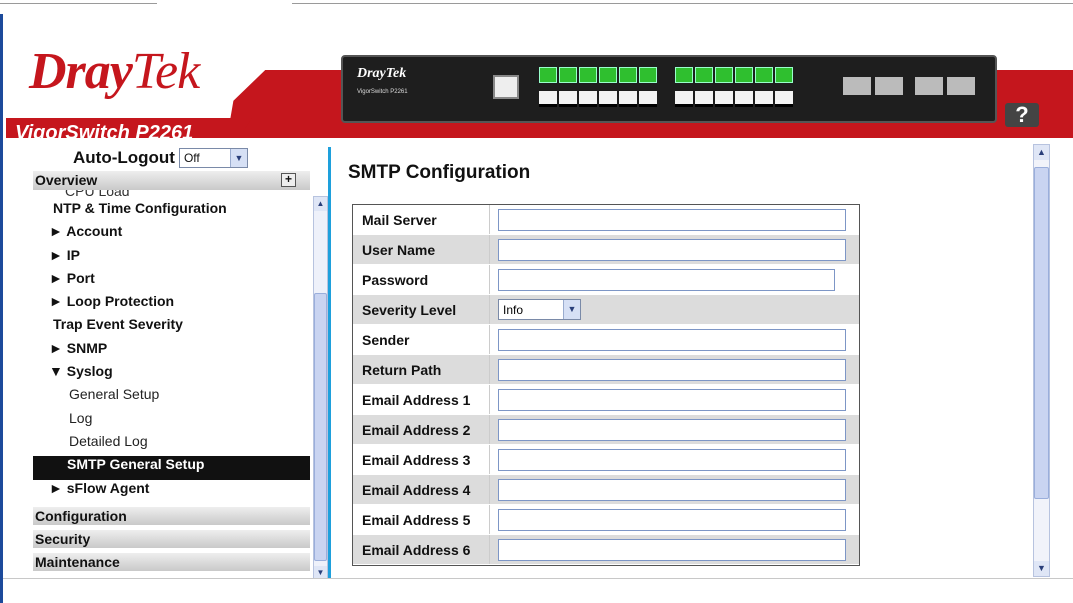  I want to click on field-label: Email Address 2, so click(421, 429).